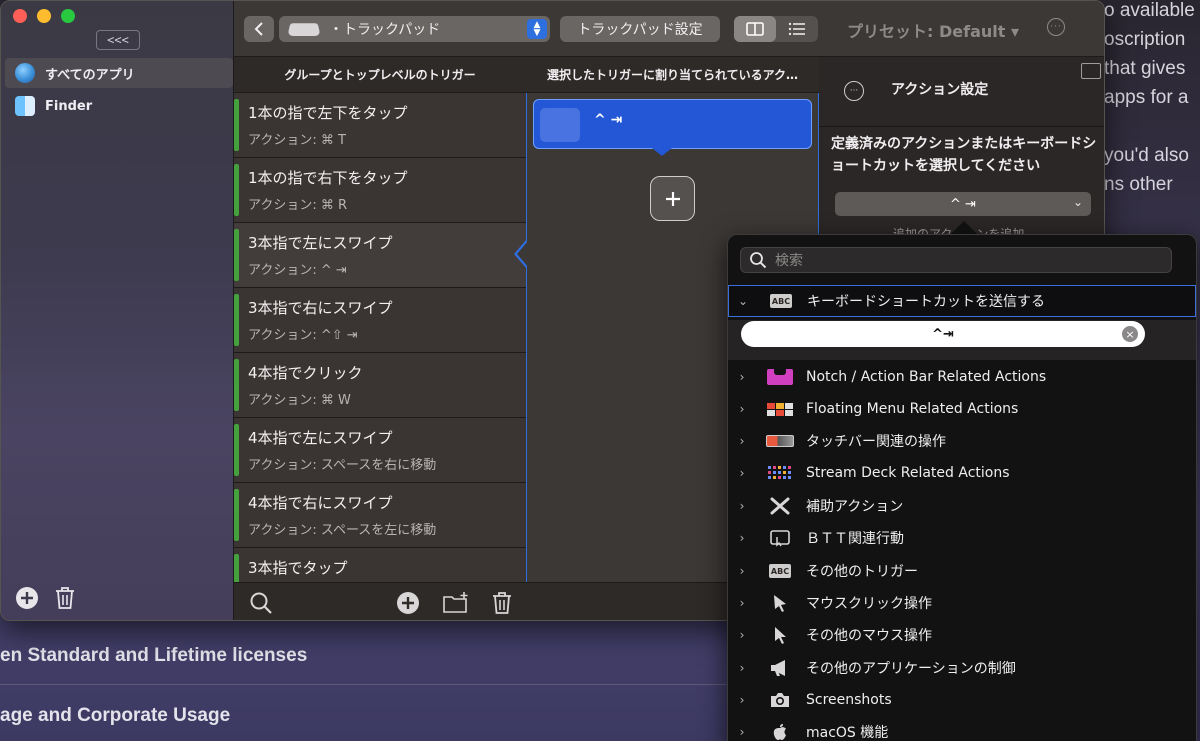  I want to click on category-row: › Floating Menu Related Actions, so click(962, 409).